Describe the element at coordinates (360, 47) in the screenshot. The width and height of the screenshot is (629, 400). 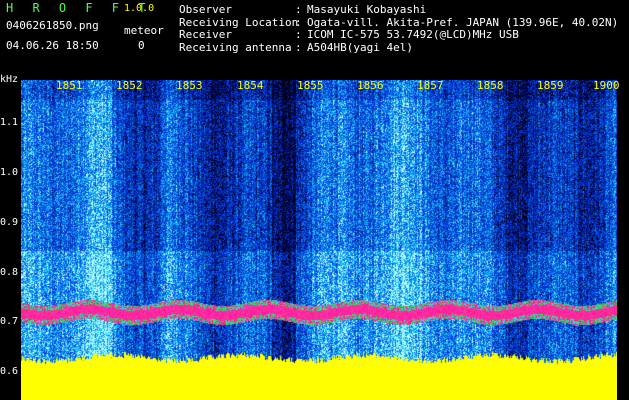
I see `info-value: A504HB(yagi 4el)` at that location.